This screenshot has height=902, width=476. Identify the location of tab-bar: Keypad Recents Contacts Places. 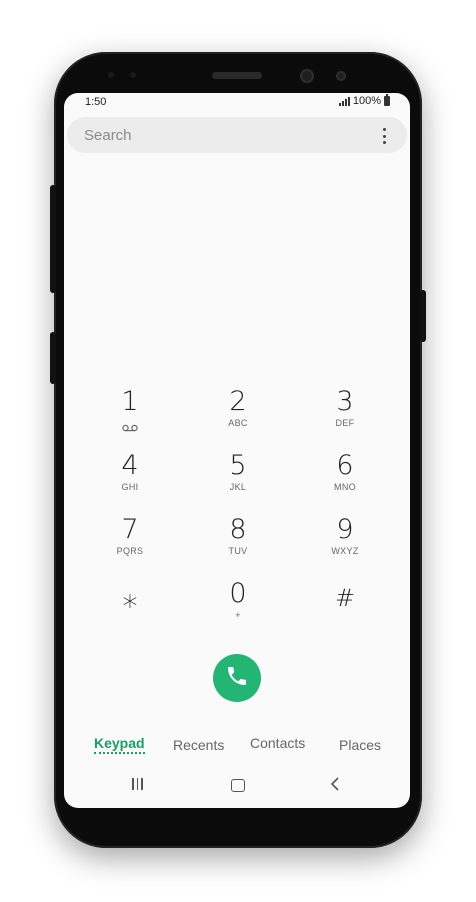
(237, 747).